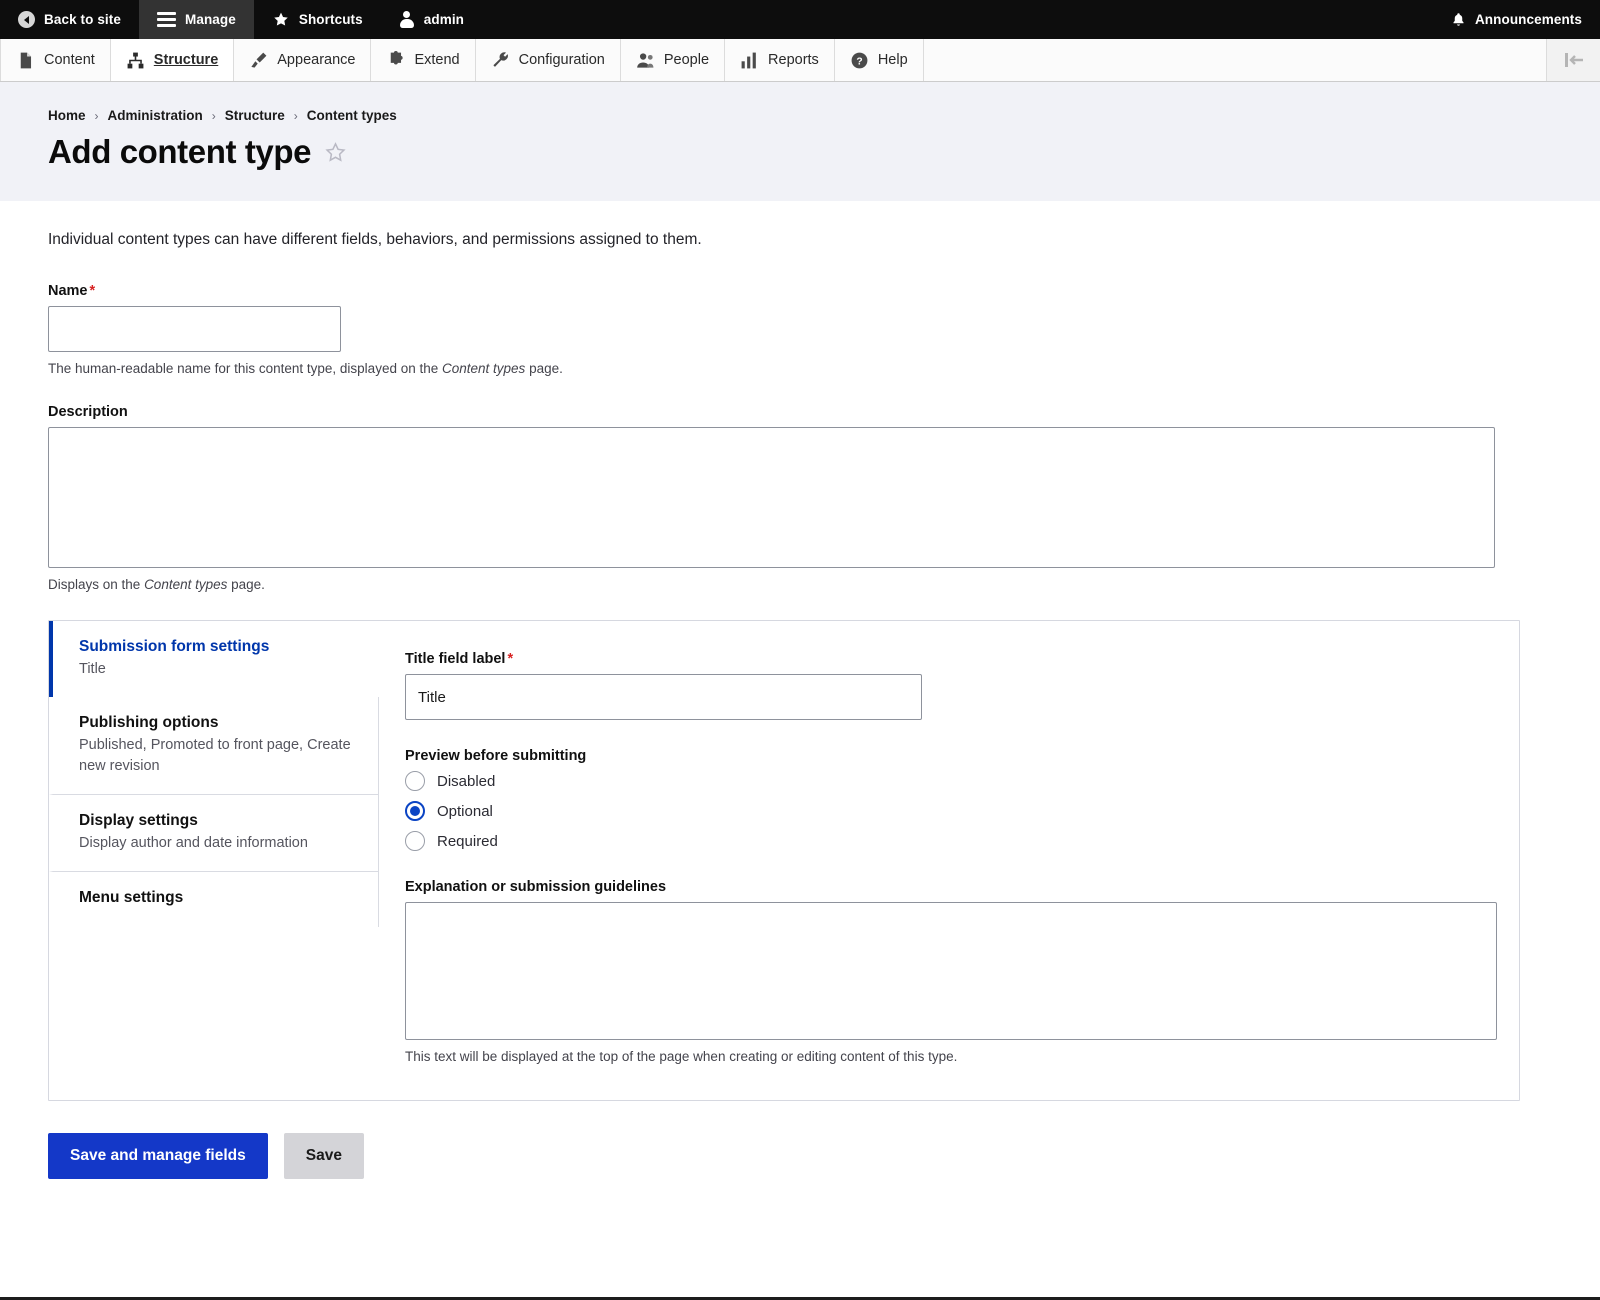 The image size is (1600, 1300). I want to click on description-label: Description, so click(88, 412).